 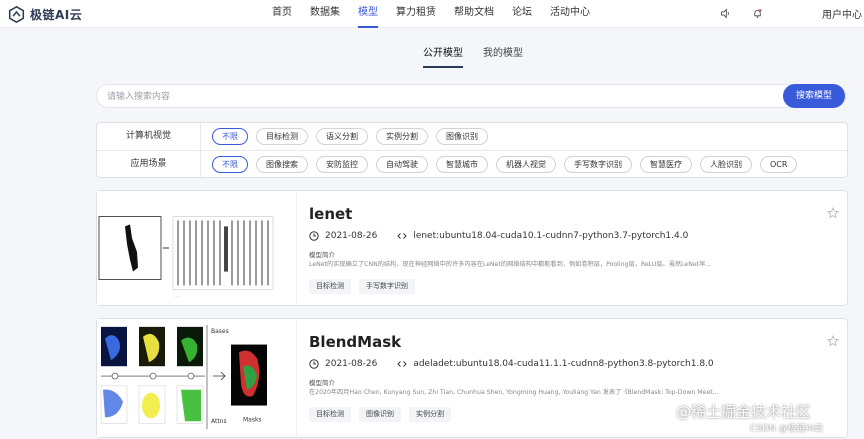 What do you see at coordinates (402, 164) in the screenshot?
I see `chip-autonomous-driving: 自动驾驶` at bounding box center [402, 164].